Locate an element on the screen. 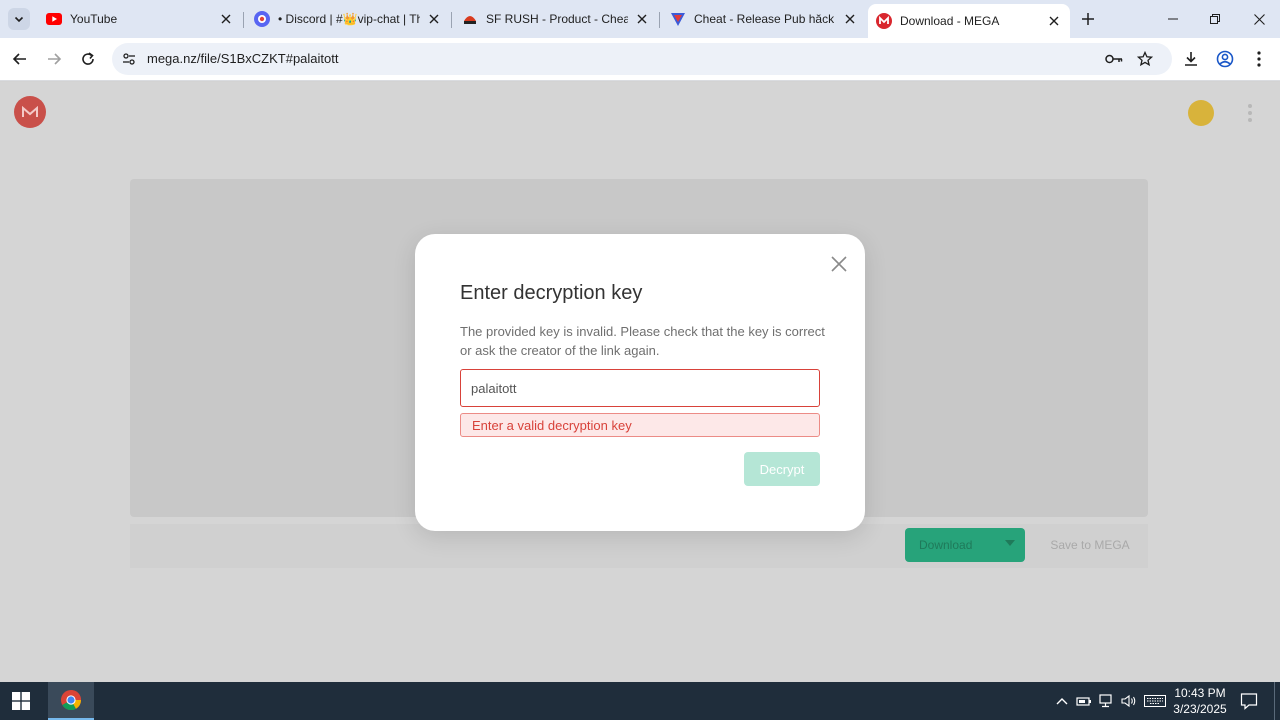 The image size is (1280, 720). youtube-icon is located at coordinates (54, 19).